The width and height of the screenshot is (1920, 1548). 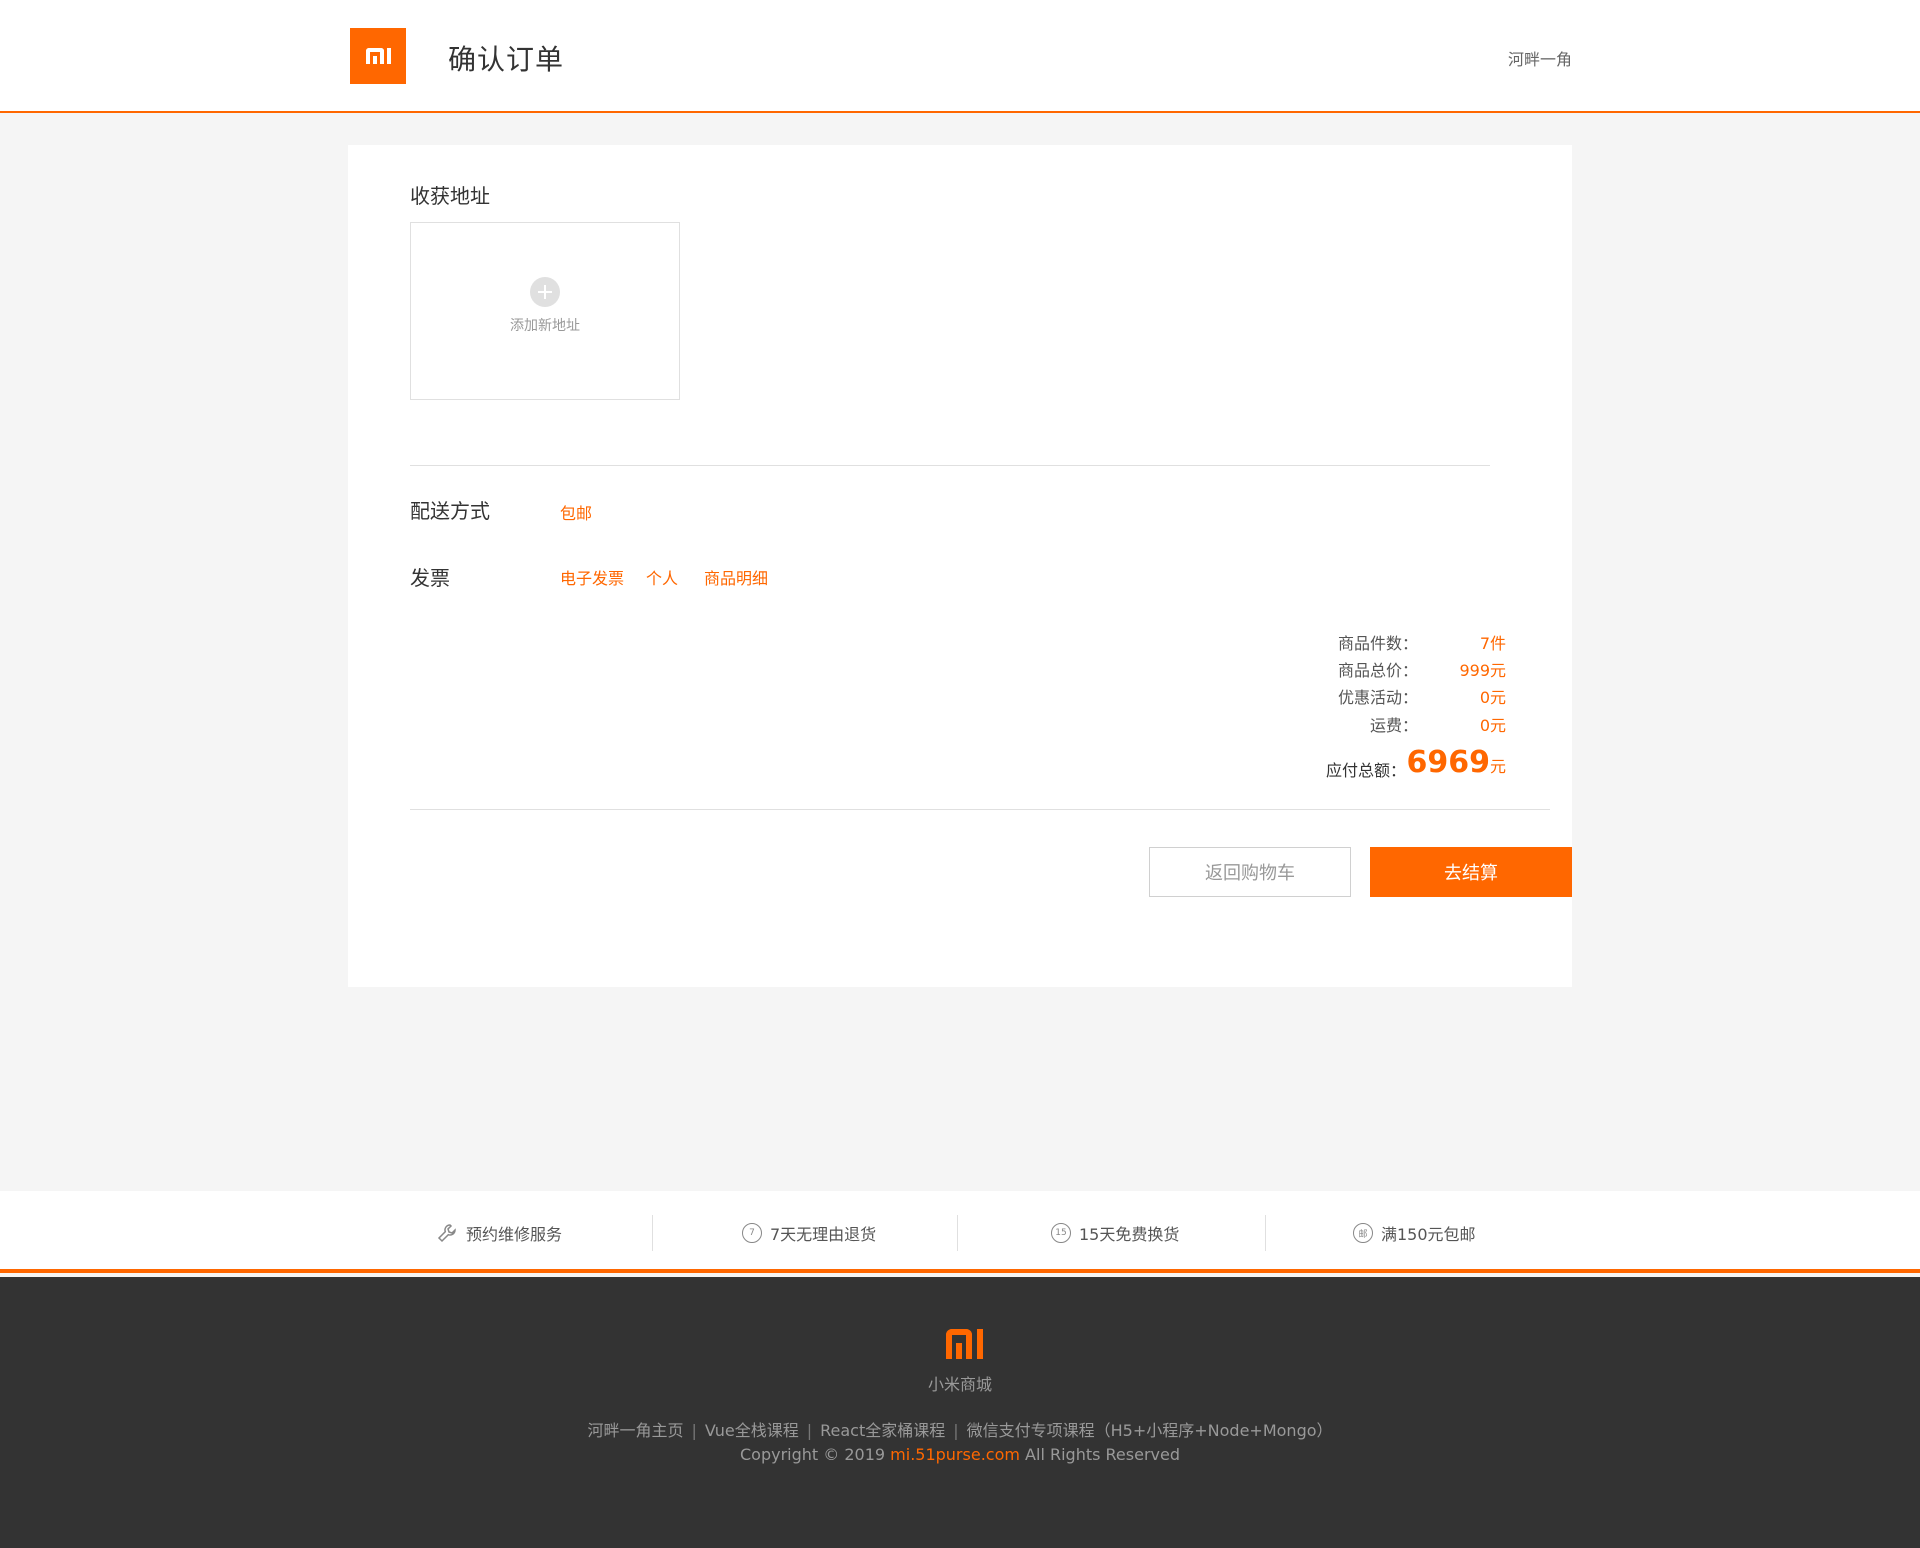 I want to click on summary-item-count-label: 商品件数：, so click(x=1377, y=643).